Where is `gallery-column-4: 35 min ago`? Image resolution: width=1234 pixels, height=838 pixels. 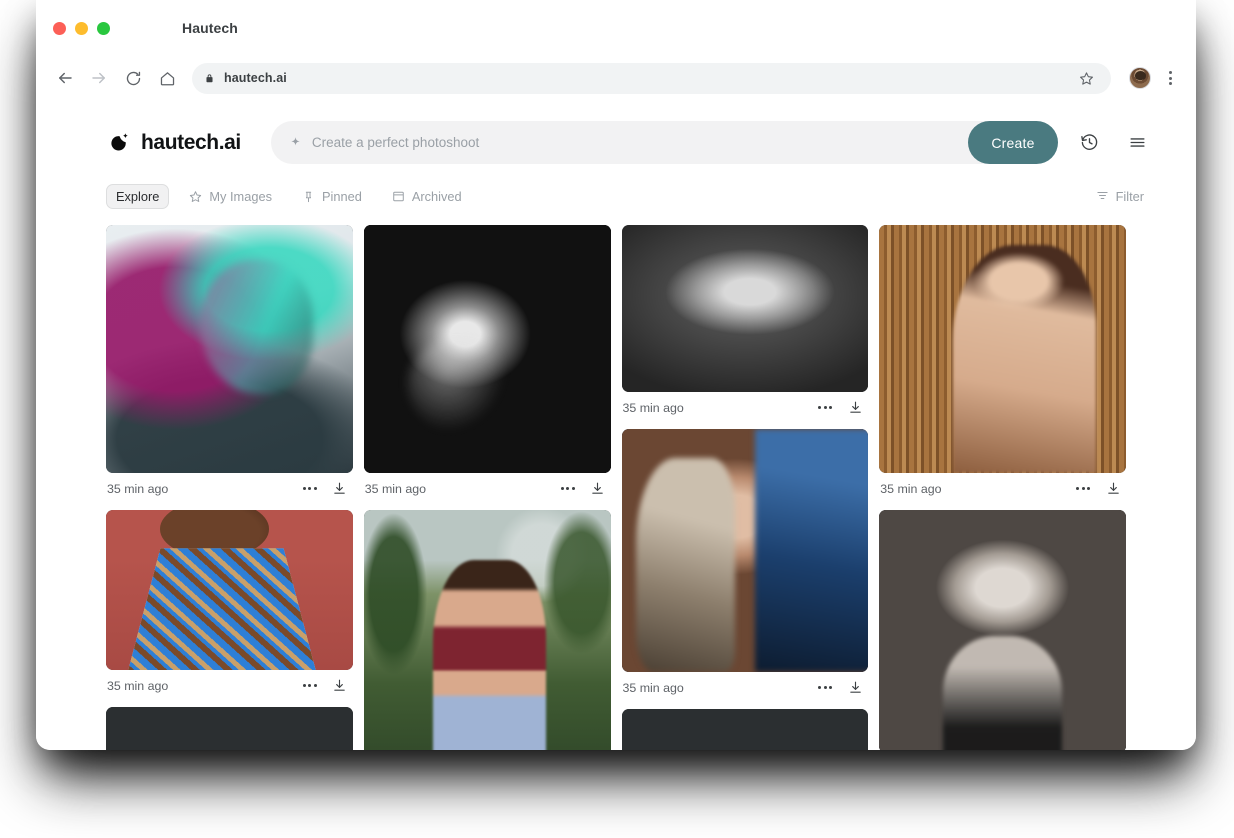
gallery-column-4: 35 min ago is located at coordinates (1002, 487).